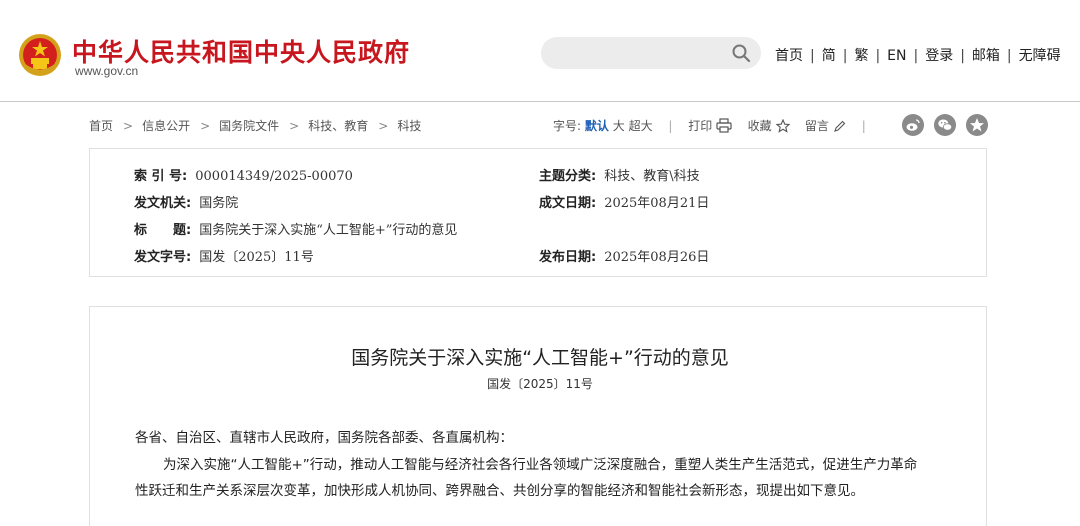 Image resolution: width=1080 pixels, height=526 pixels. What do you see at coordinates (163, 203) in the screenshot?
I see `meta-issuer-label: 发文机关:` at bounding box center [163, 203].